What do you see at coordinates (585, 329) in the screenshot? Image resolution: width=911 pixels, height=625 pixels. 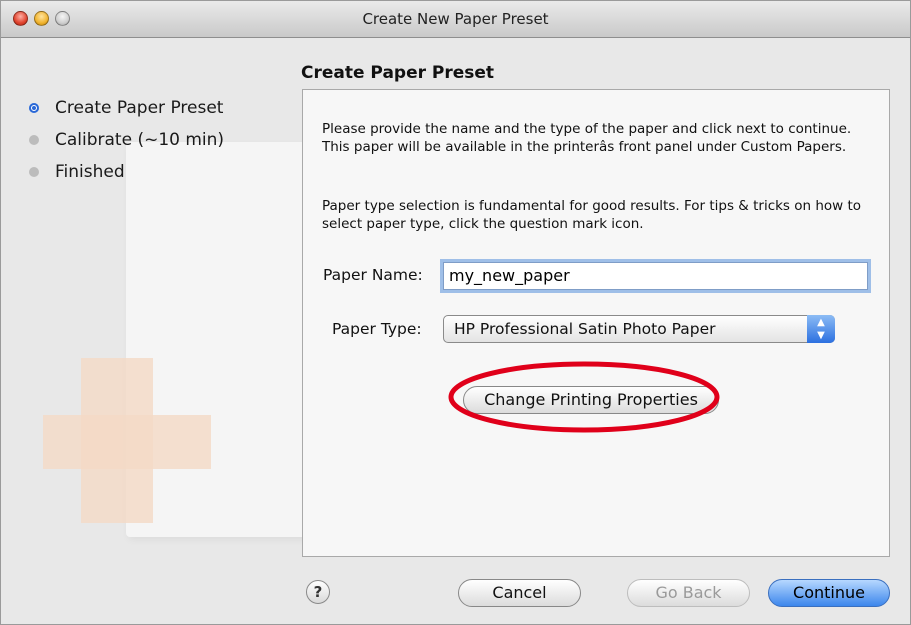 I see `paper-type-selected-value: HP Professional Satin Photo Paper` at bounding box center [585, 329].